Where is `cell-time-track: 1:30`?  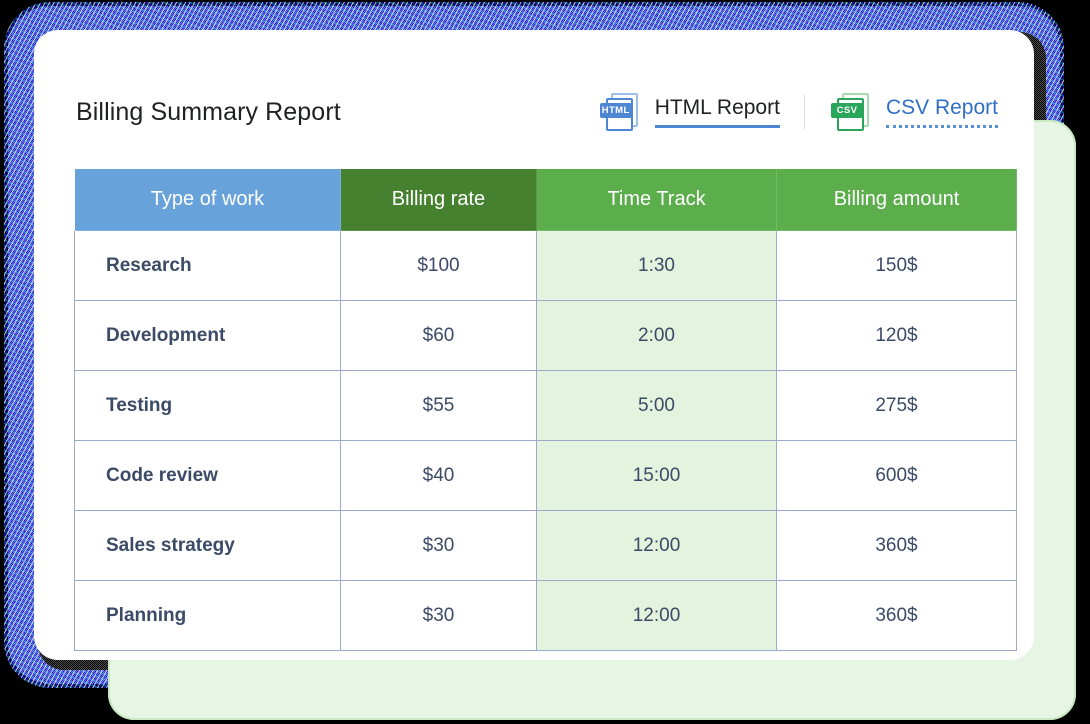
cell-time-track: 1:30 is located at coordinates (656, 265).